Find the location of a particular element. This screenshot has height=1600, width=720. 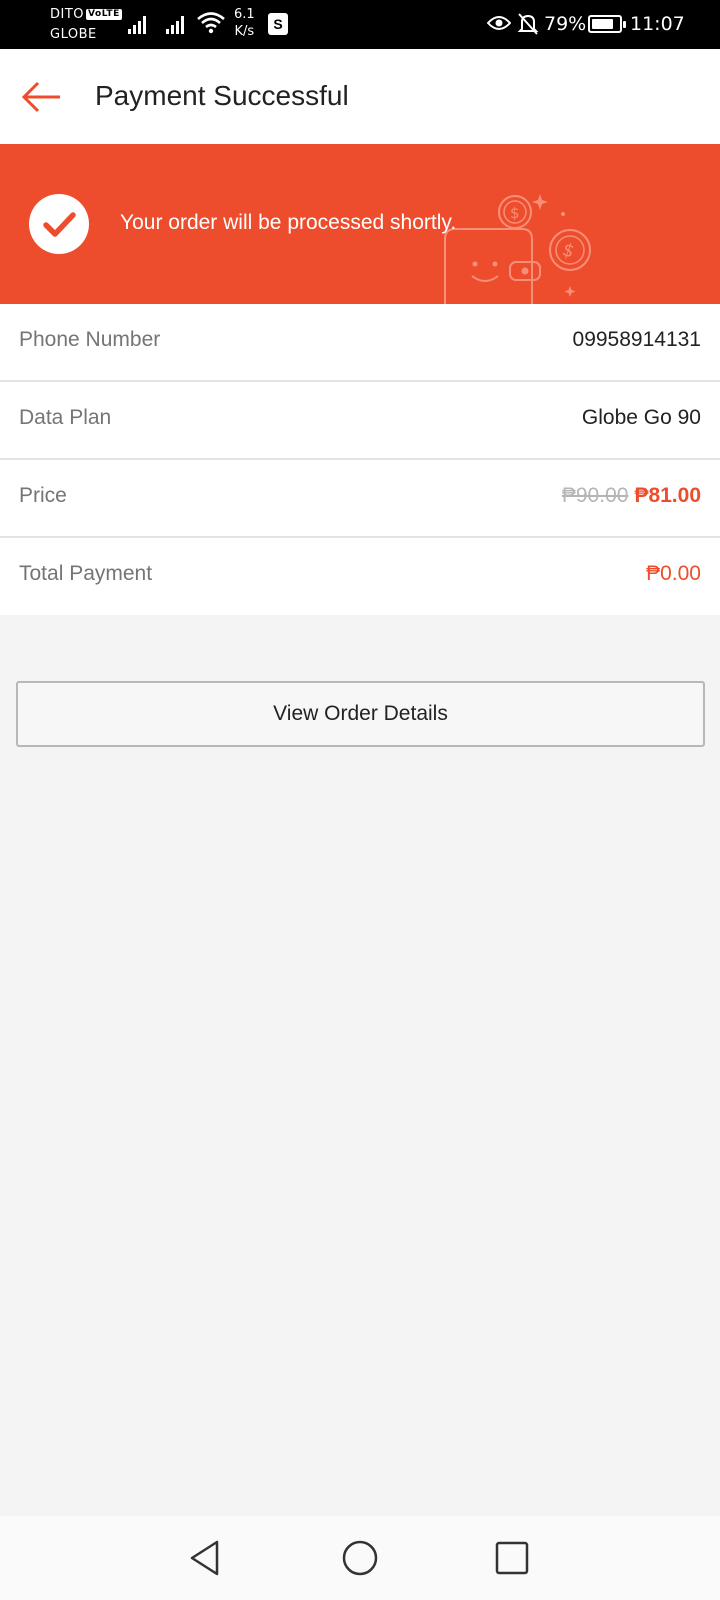

price-value: ₱90.00 ₱81.00 is located at coordinates (631, 496).